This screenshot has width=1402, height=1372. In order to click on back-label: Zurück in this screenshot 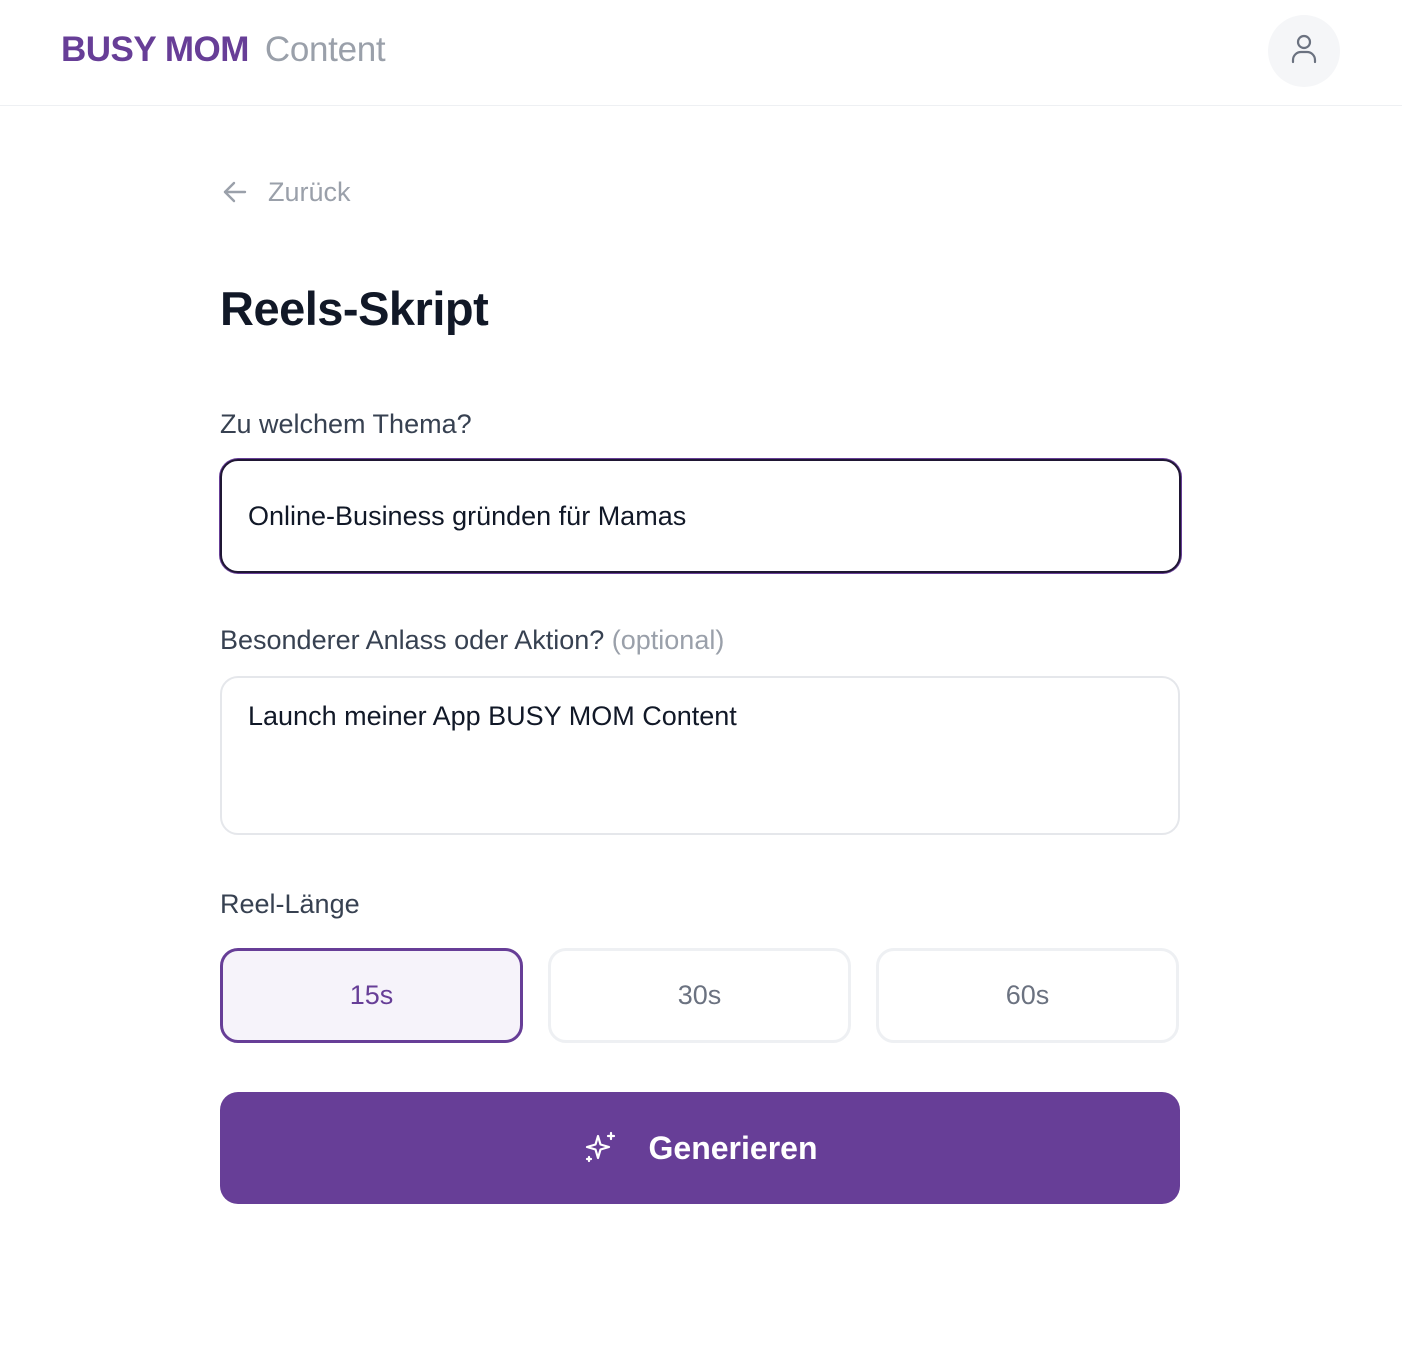, I will do `click(309, 192)`.